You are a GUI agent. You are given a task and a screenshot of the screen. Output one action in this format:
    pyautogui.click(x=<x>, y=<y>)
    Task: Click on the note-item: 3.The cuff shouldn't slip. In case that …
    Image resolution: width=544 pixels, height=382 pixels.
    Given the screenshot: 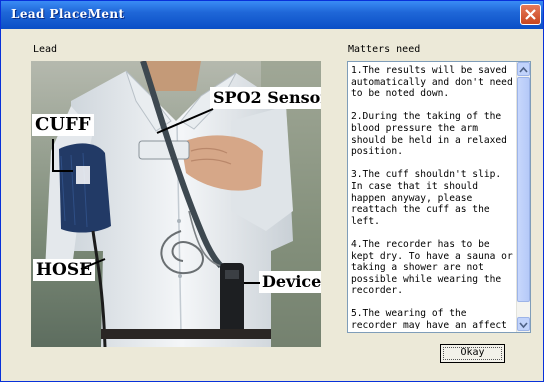 What is the action you would take?
    pyautogui.click(x=426, y=198)
    